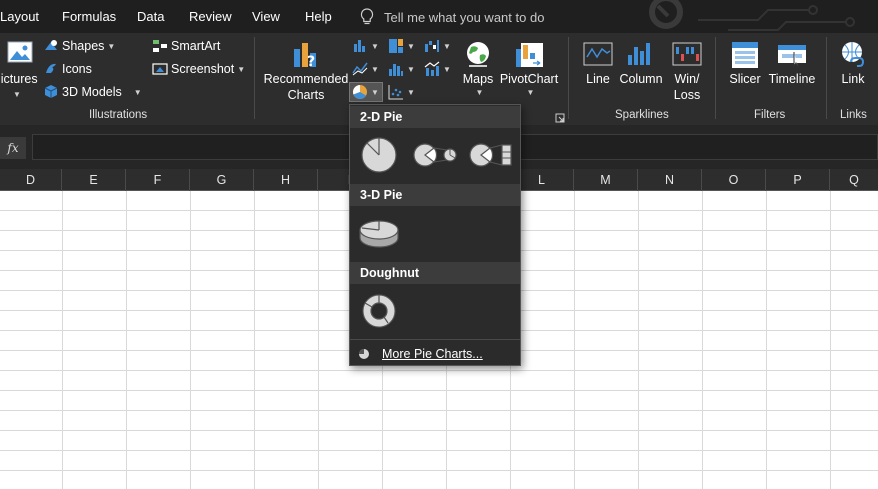 This screenshot has width=878, height=489. I want to click on slicer-icon, so click(745, 55).